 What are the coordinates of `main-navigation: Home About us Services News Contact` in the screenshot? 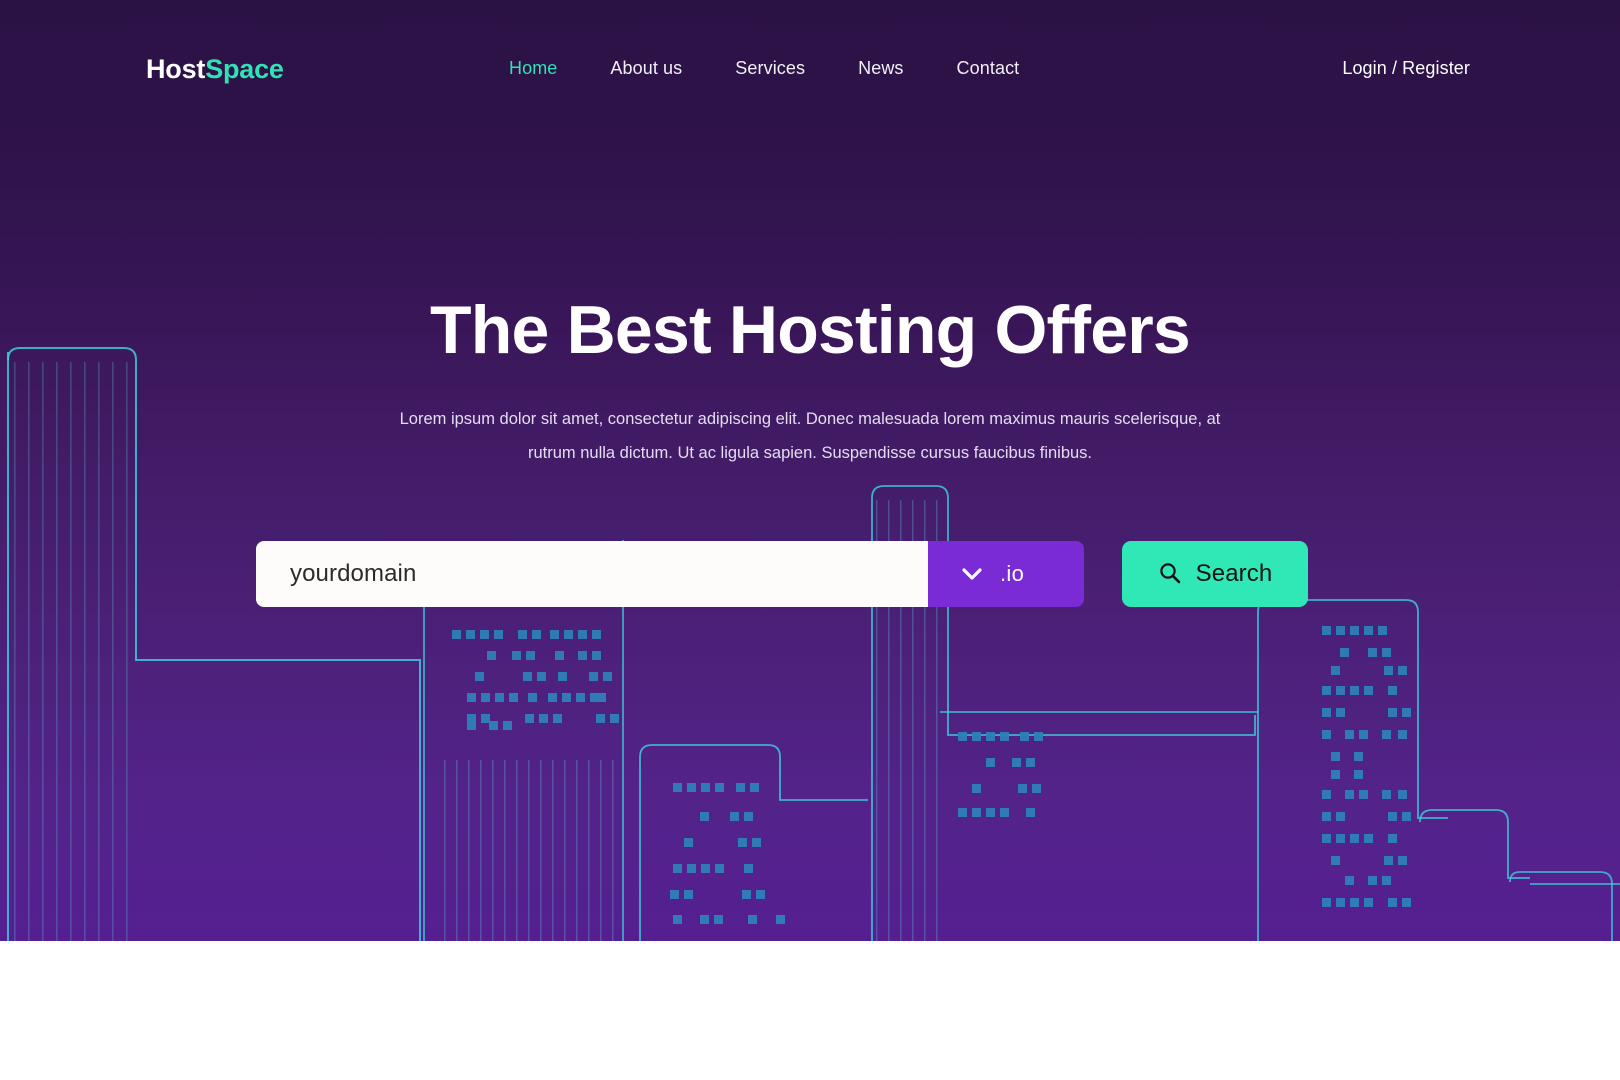 It's located at (764, 68).